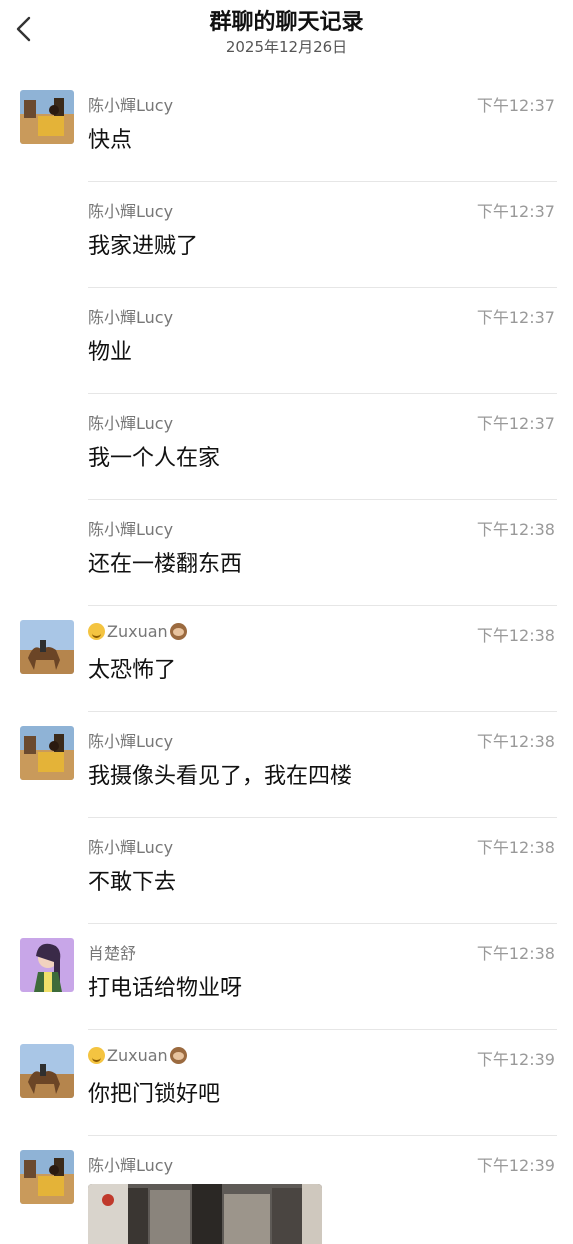  I want to click on message-text: 我家进贼了, so click(143, 246).